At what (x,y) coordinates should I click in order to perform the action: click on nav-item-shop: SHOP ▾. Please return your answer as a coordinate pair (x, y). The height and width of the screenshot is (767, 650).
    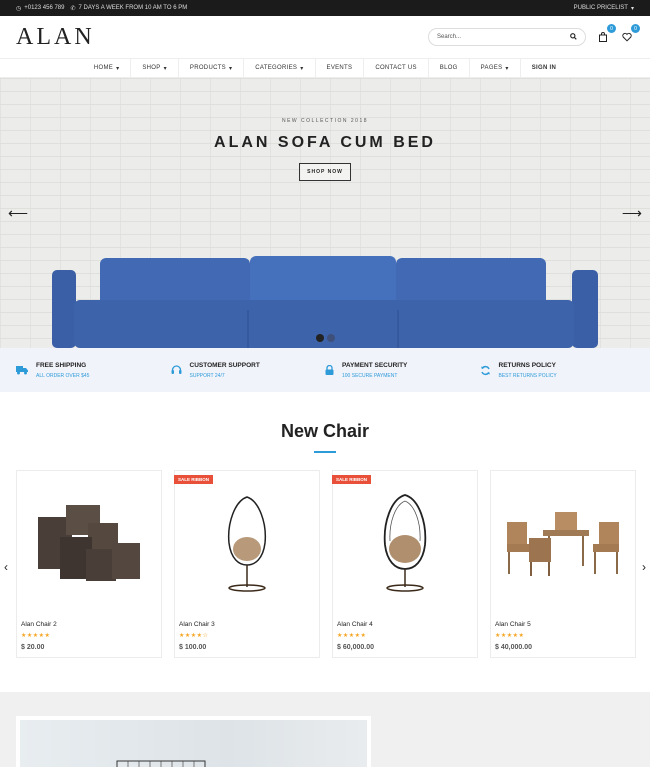
    Looking at the image, I should click on (155, 68).